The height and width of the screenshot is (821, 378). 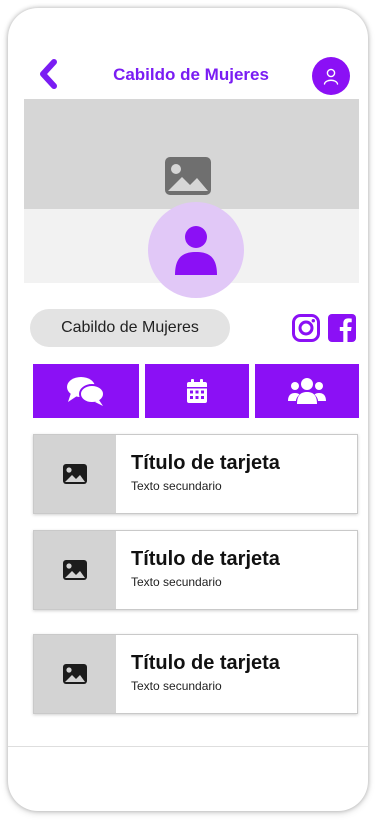 I want to click on calendar-icon, so click(x=197, y=391).